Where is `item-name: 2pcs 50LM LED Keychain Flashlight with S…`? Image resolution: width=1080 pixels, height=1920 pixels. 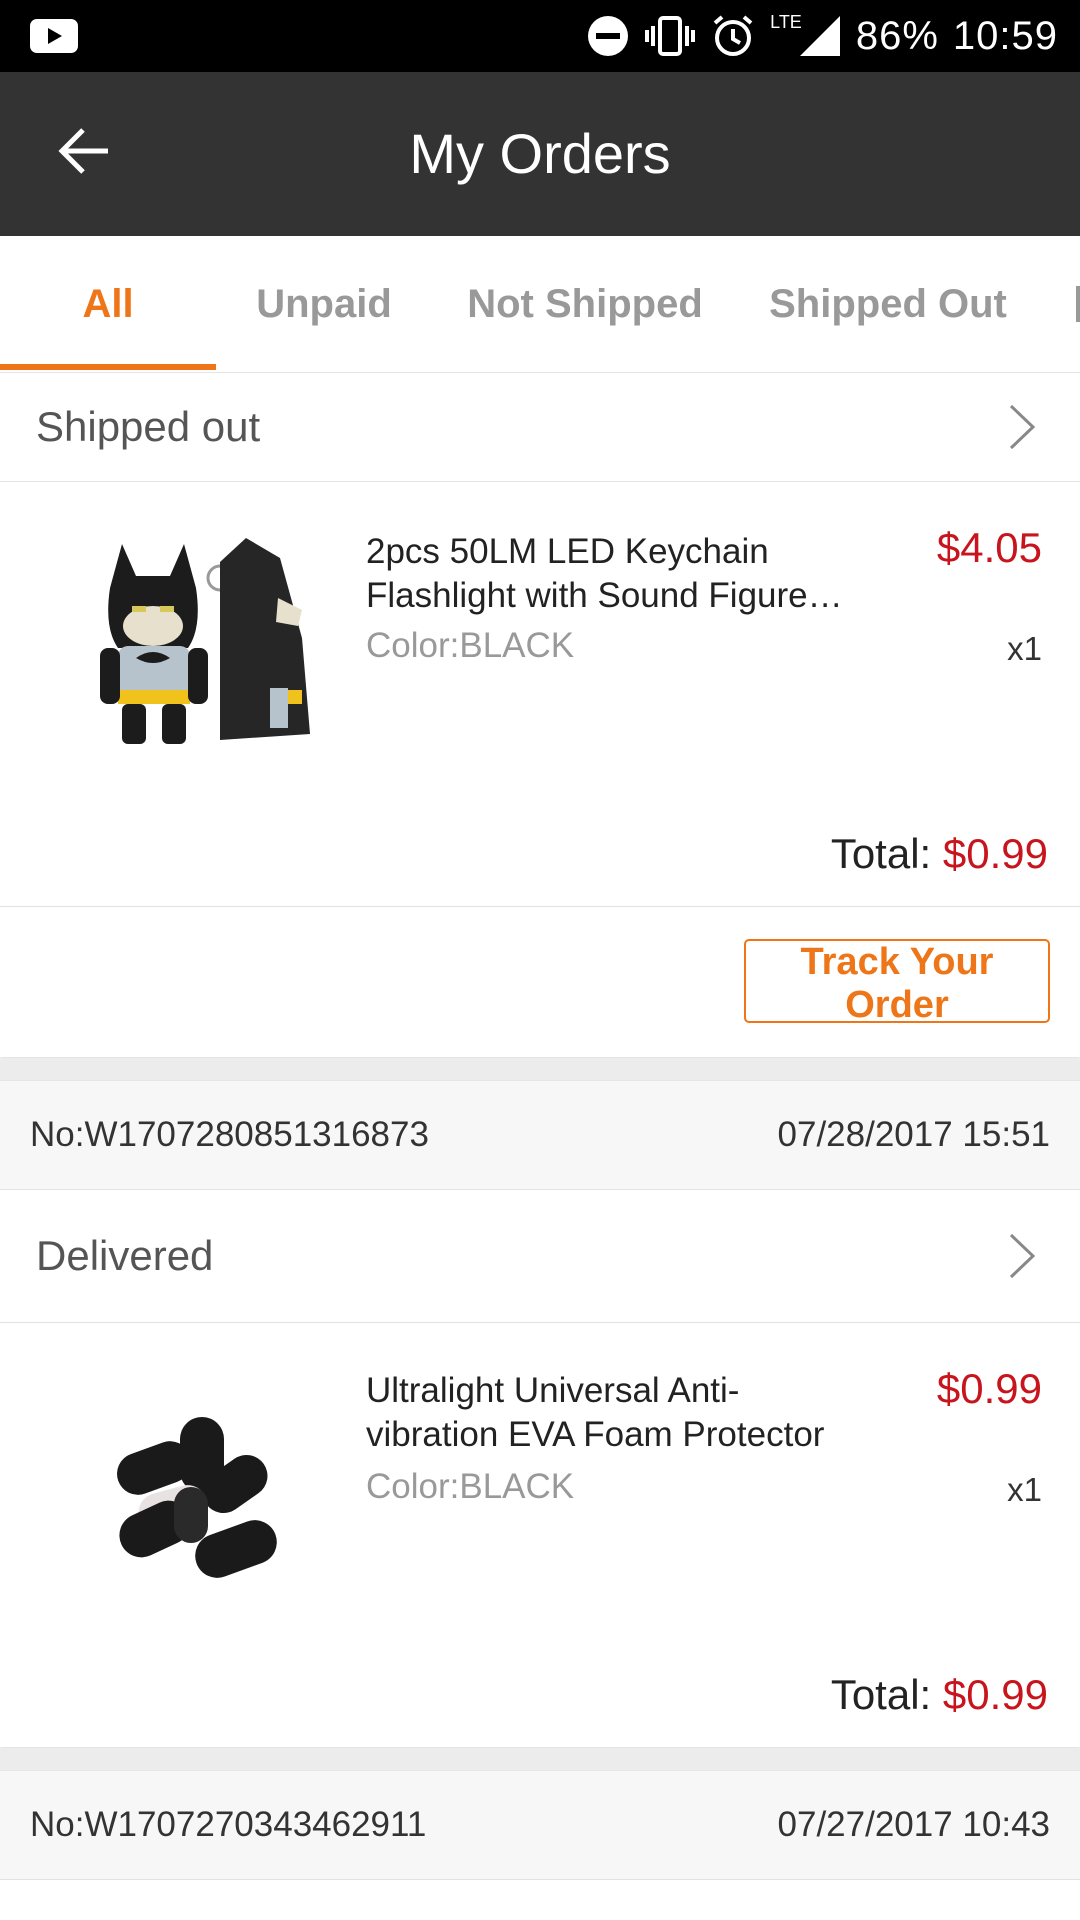 item-name: 2pcs 50LM LED Keychain Flashlight with S… is located at coordinates (604, 573).